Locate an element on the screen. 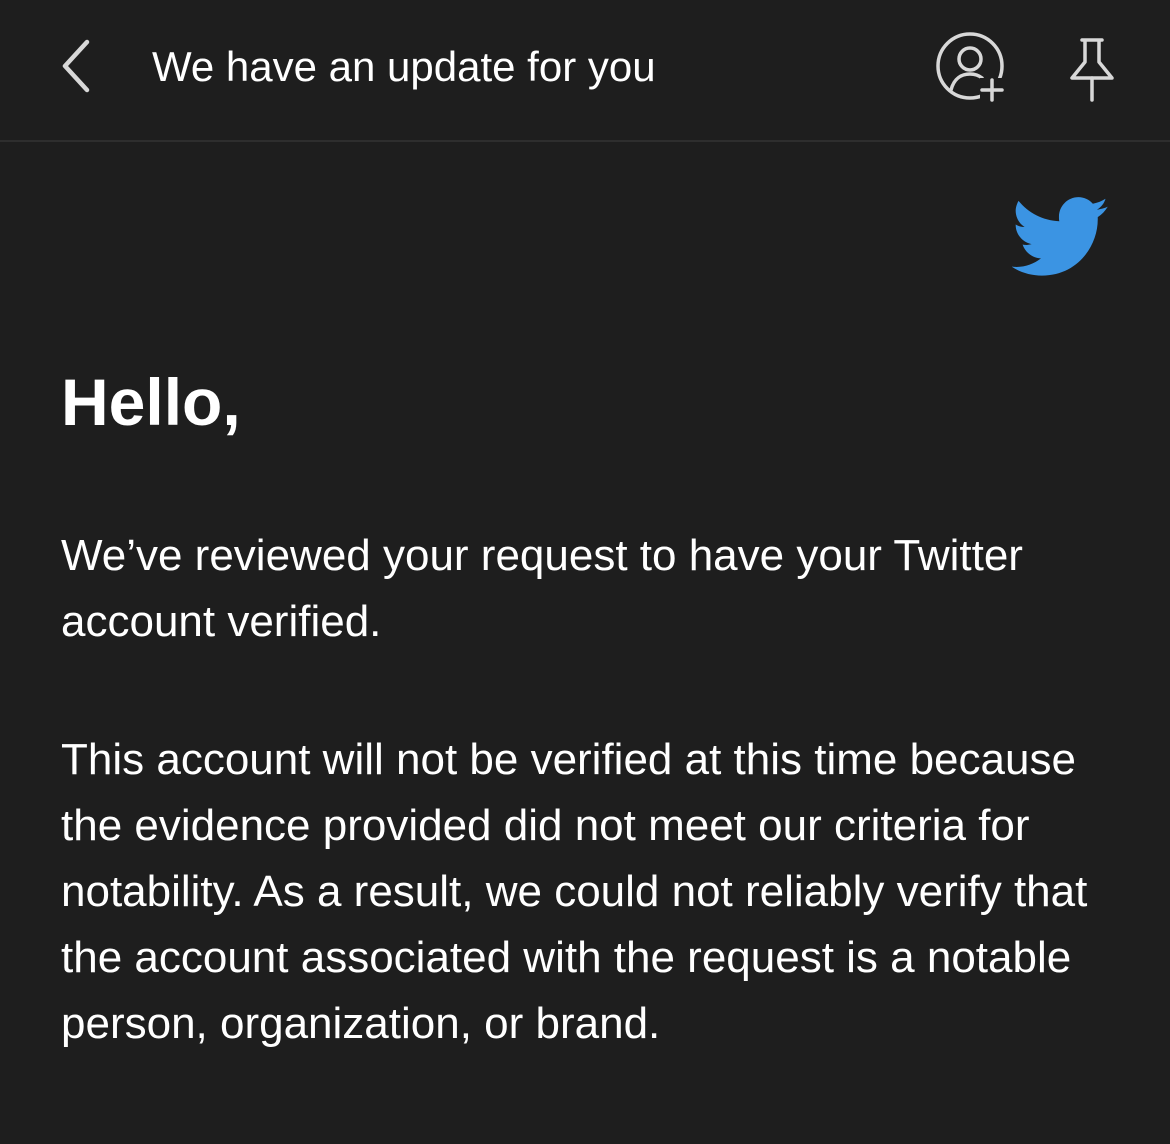 The height and width of the screenshot is (1144, 1170). back-button is located at coordinates (76, 66).